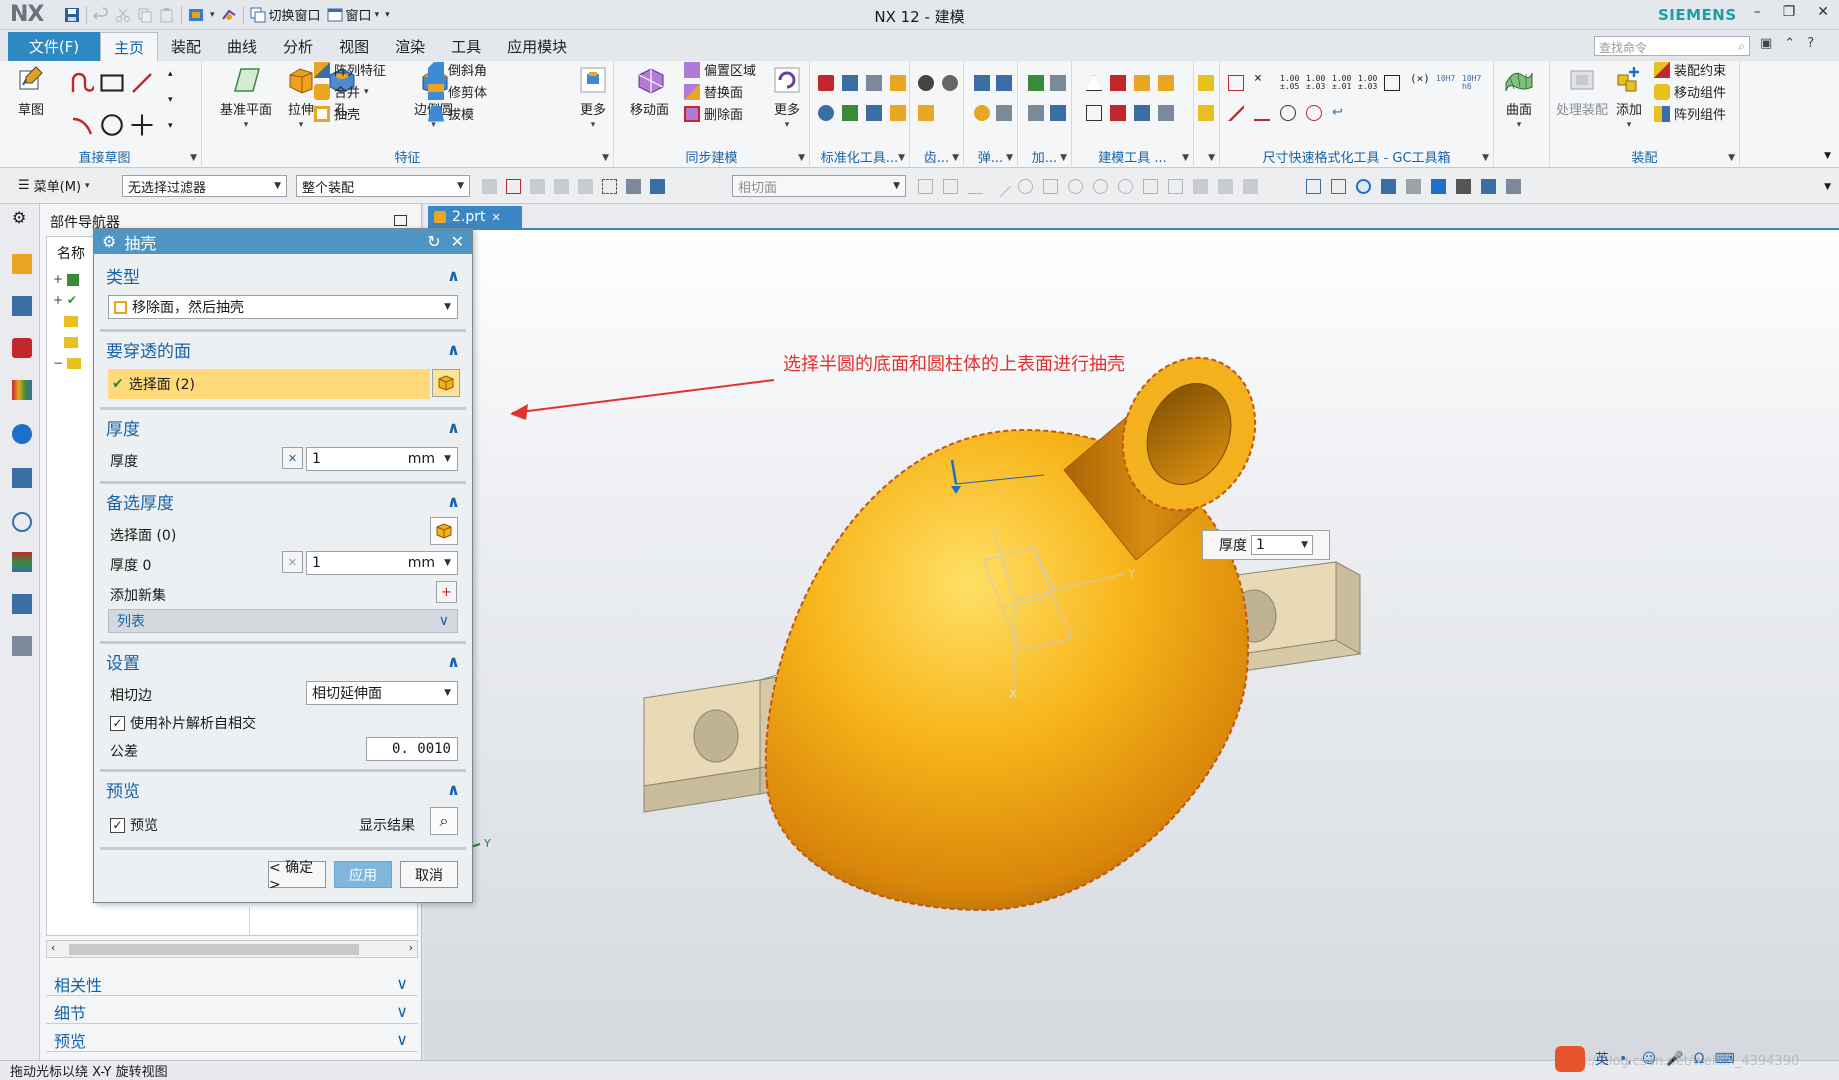 The height and width of the screenshot is (1080, 1839). I want to click on add-tool-icon, so click(1058, 83).